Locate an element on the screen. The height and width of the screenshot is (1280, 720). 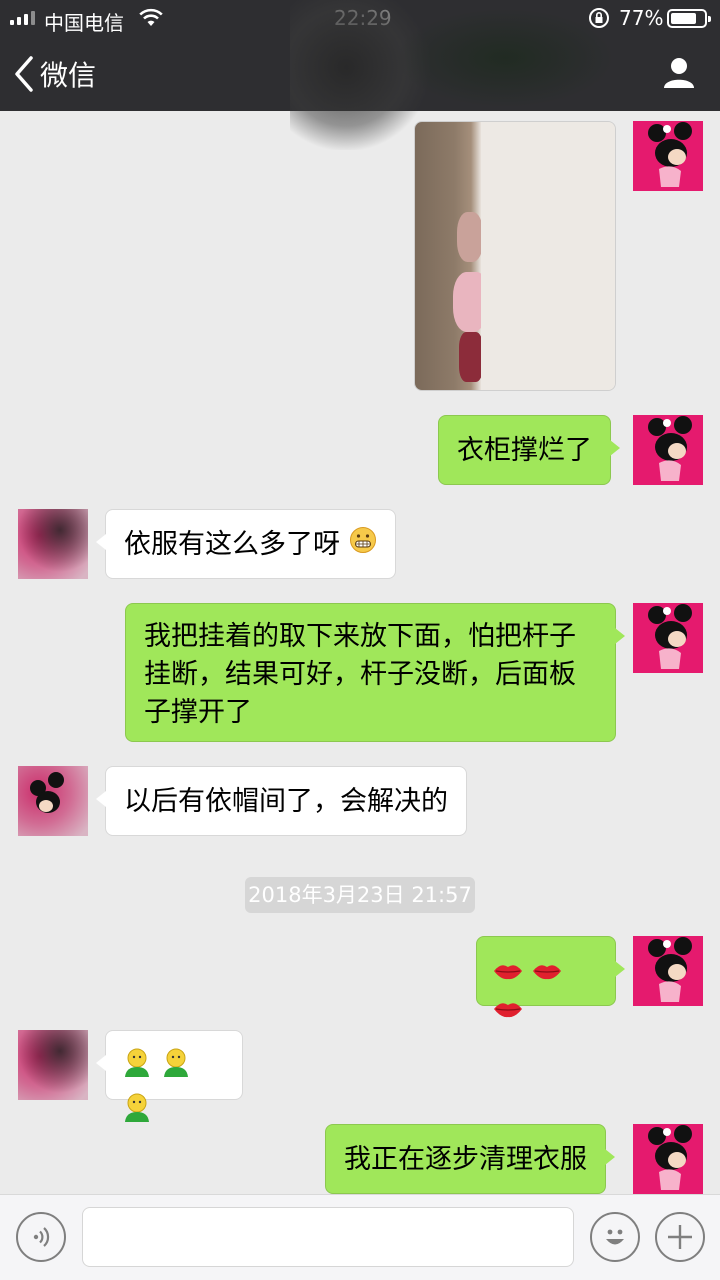
profile-button is located at coordinates (679, 74).